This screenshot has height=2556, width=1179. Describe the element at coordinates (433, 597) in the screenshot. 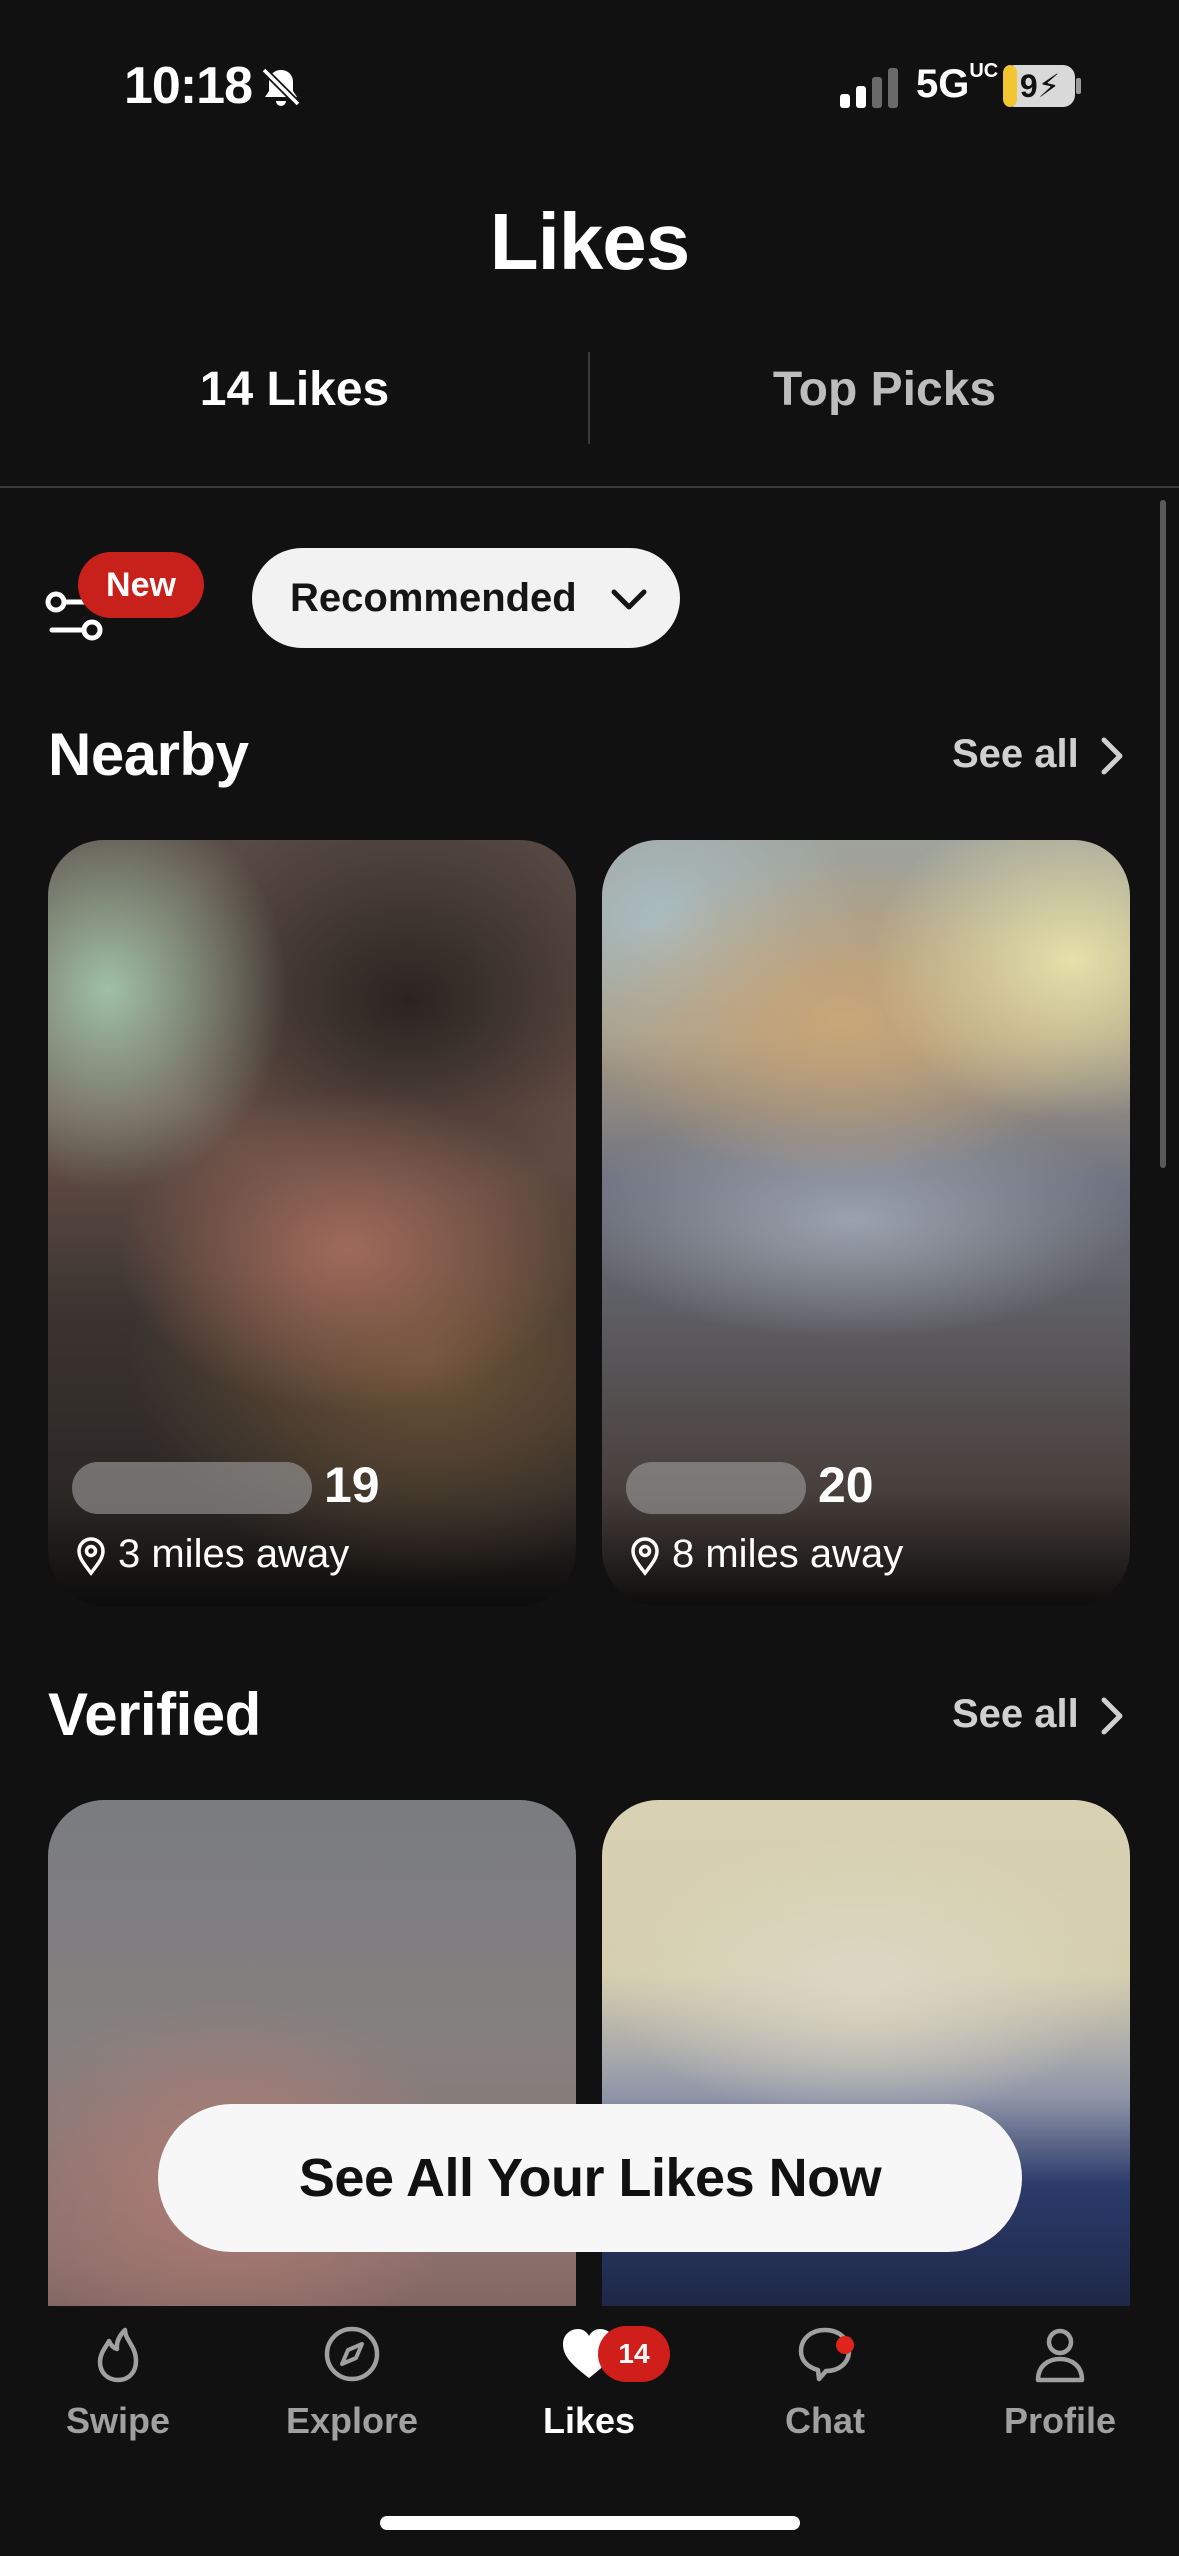

I see `sort-label: Recommended` at that location.